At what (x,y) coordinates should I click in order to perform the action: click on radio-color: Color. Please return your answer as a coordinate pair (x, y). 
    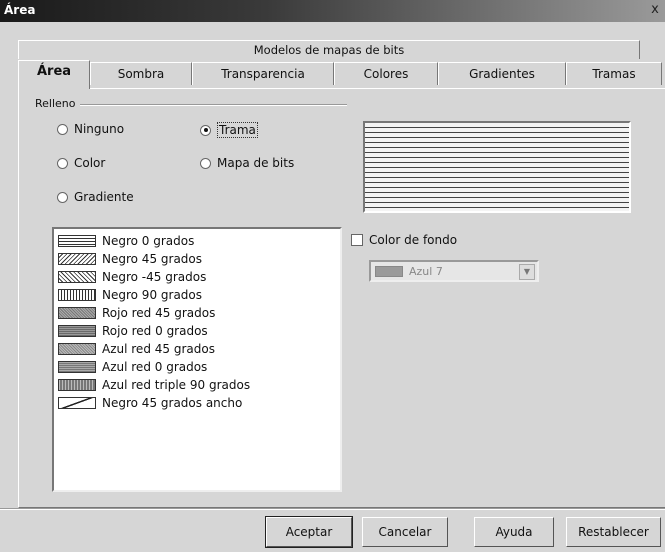
    Looking at the image, I should click on (81, 163).